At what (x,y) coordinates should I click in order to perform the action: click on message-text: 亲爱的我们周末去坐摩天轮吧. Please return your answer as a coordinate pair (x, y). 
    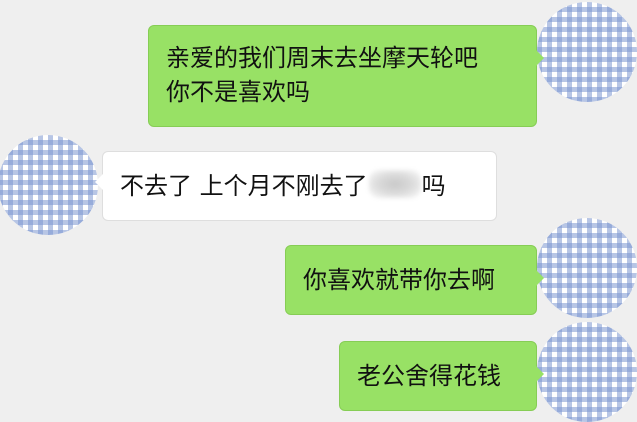
    Looking at the image, I should click on (322, 58).